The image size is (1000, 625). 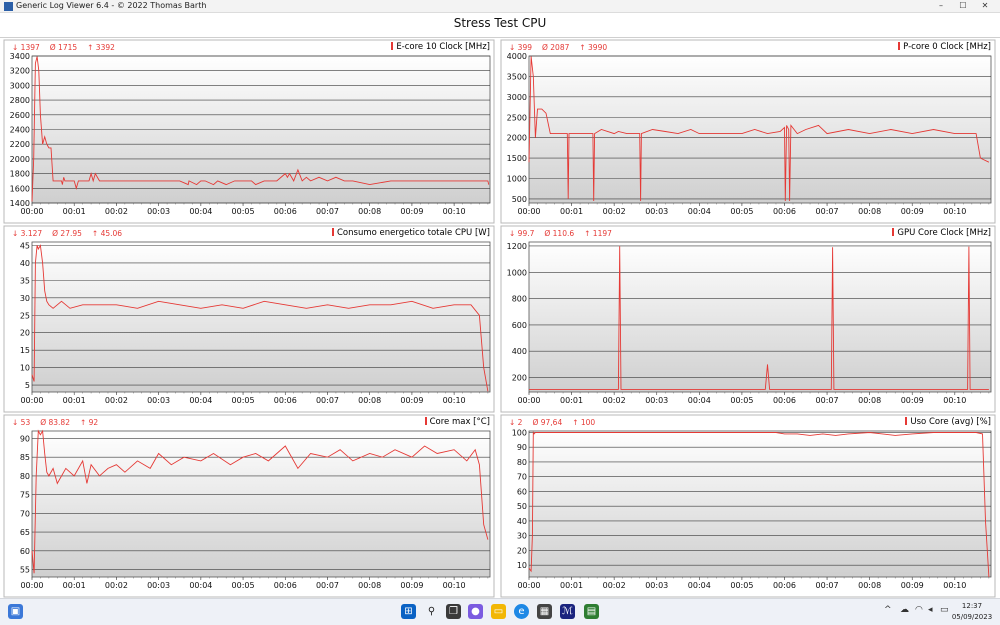 What do you see at coordinates (963, 6) in the screenshot?
I see `maximize-button: ☐` at bounding box center [963, 6].